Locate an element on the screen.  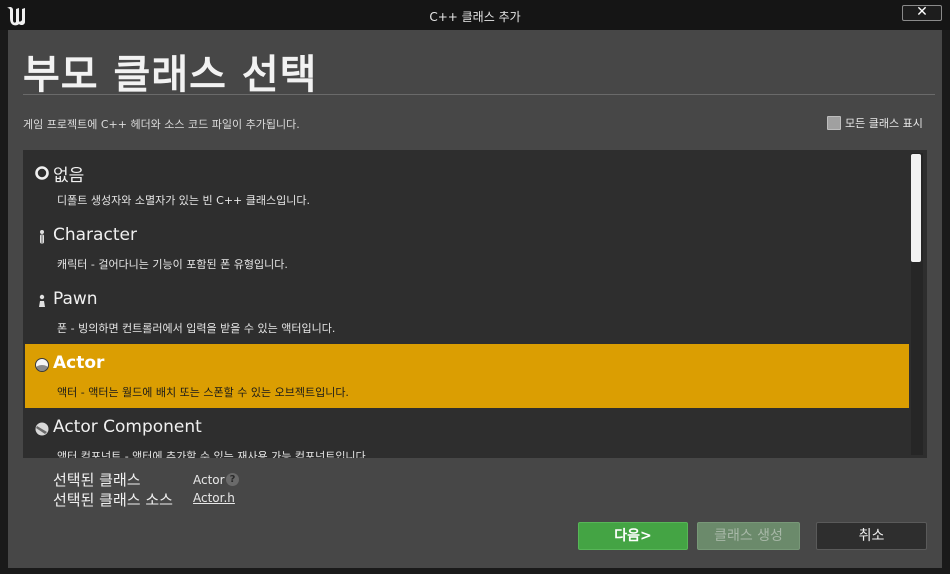
page-title: 부모 클래스 선택 is located at coordinates (170, 75).